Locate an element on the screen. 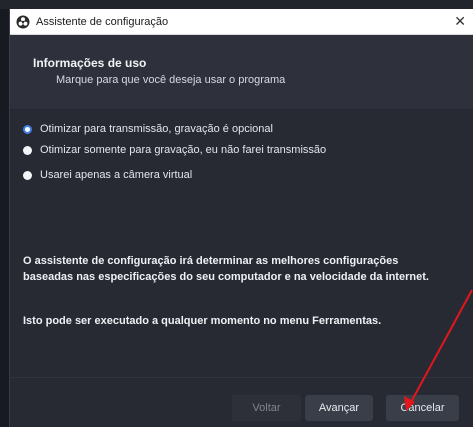 The image size is (473, 427). close-icon: ✕ is located at coordinates (460, 21).